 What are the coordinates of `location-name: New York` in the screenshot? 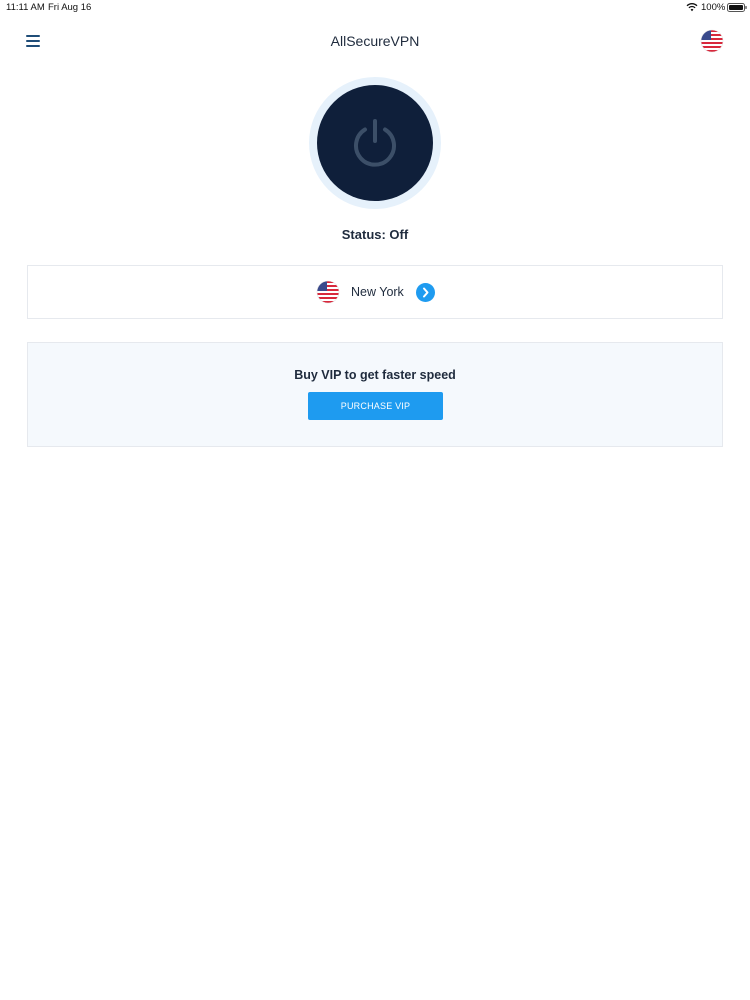 It's located at (377, 292).